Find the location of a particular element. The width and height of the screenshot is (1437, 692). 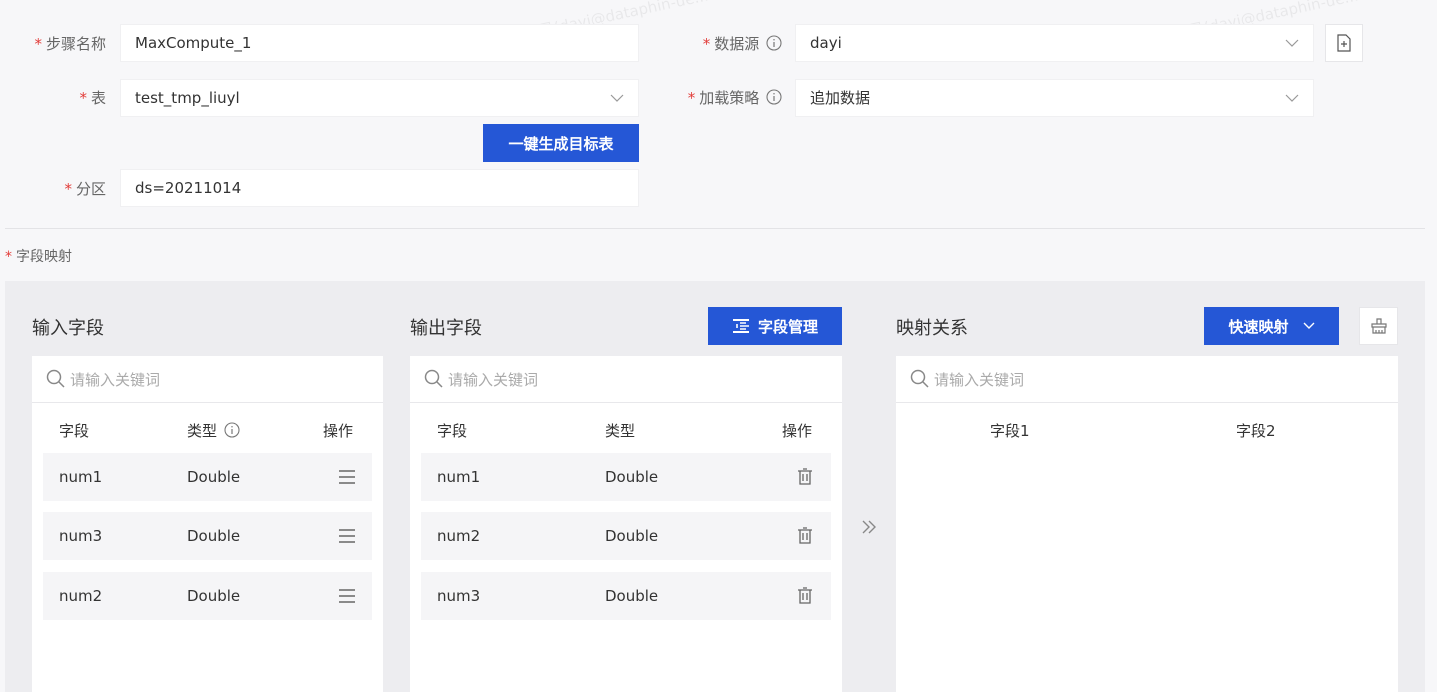

double-chevron-right-icon is located at coordinates (869, 527).